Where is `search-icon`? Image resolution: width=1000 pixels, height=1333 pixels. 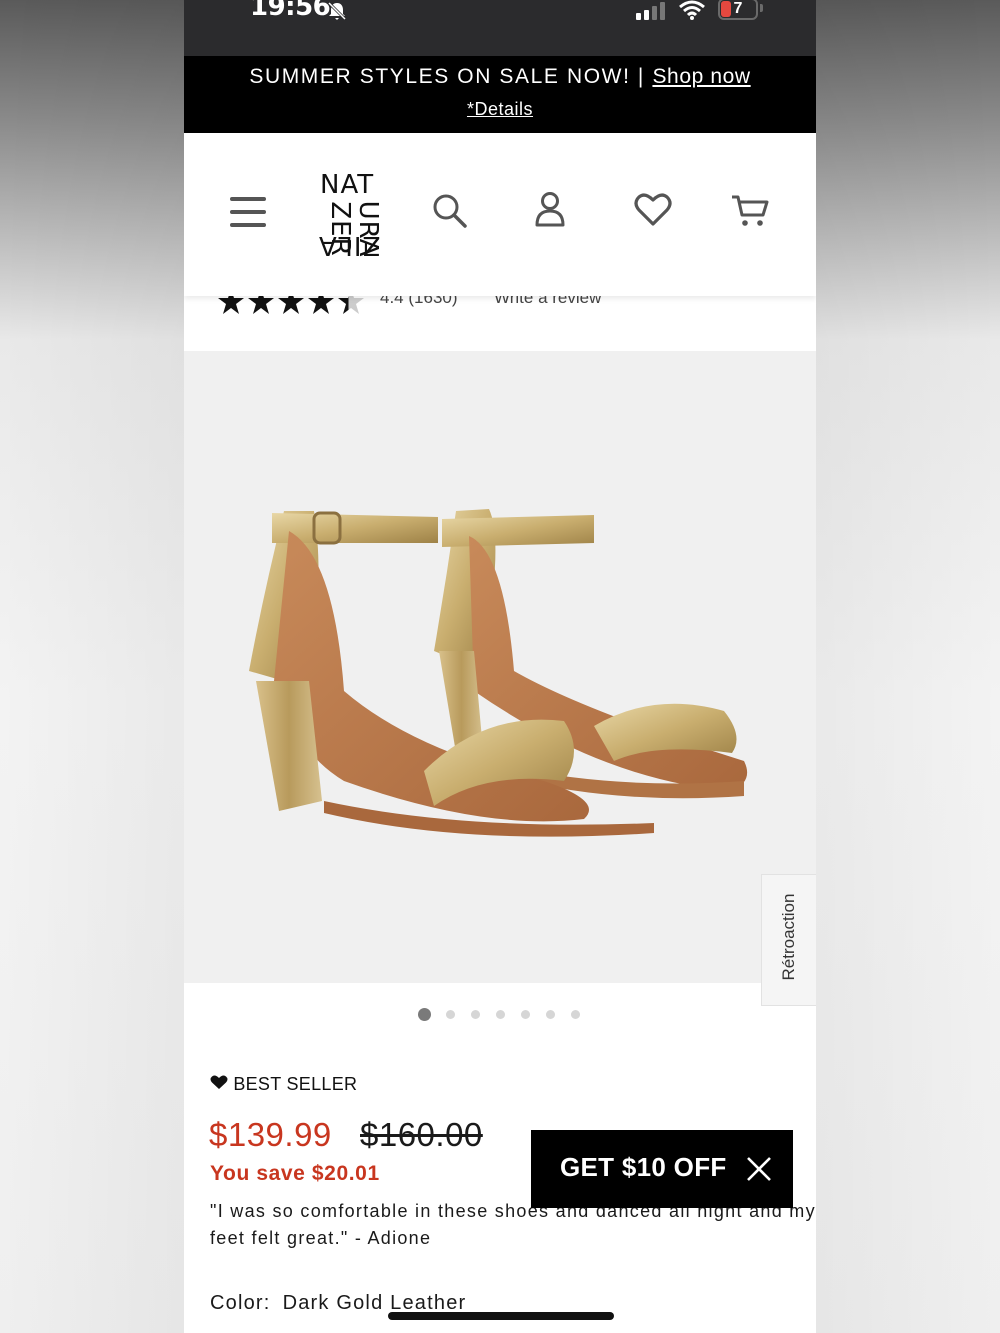
search-icon is located at coordinates (450, 213).